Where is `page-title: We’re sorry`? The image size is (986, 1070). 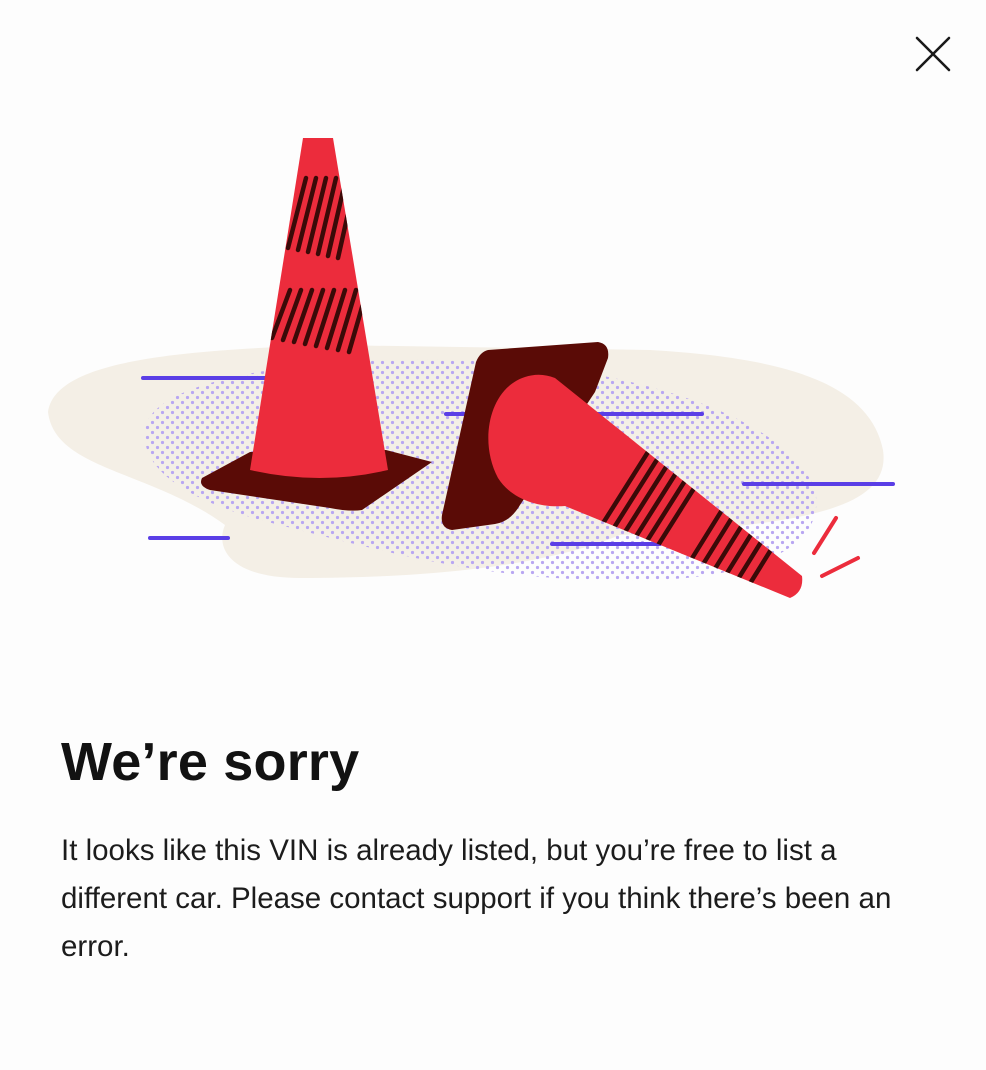
page-title: We’re sorry is located at coordinates (210, 762).